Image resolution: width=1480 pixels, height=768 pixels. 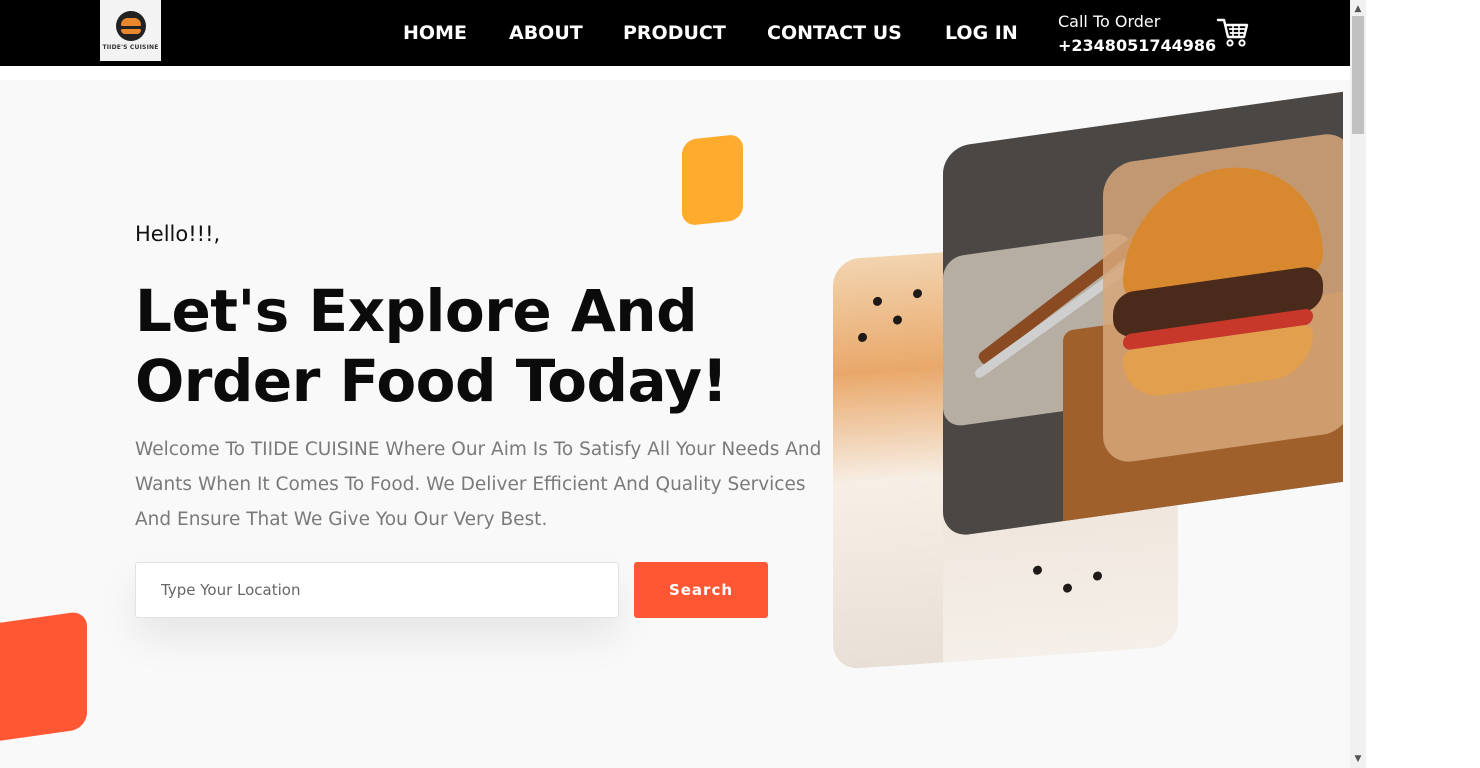 I want to click on page-scrollbar: ▲ ▼, so click(x=1358, y=384).